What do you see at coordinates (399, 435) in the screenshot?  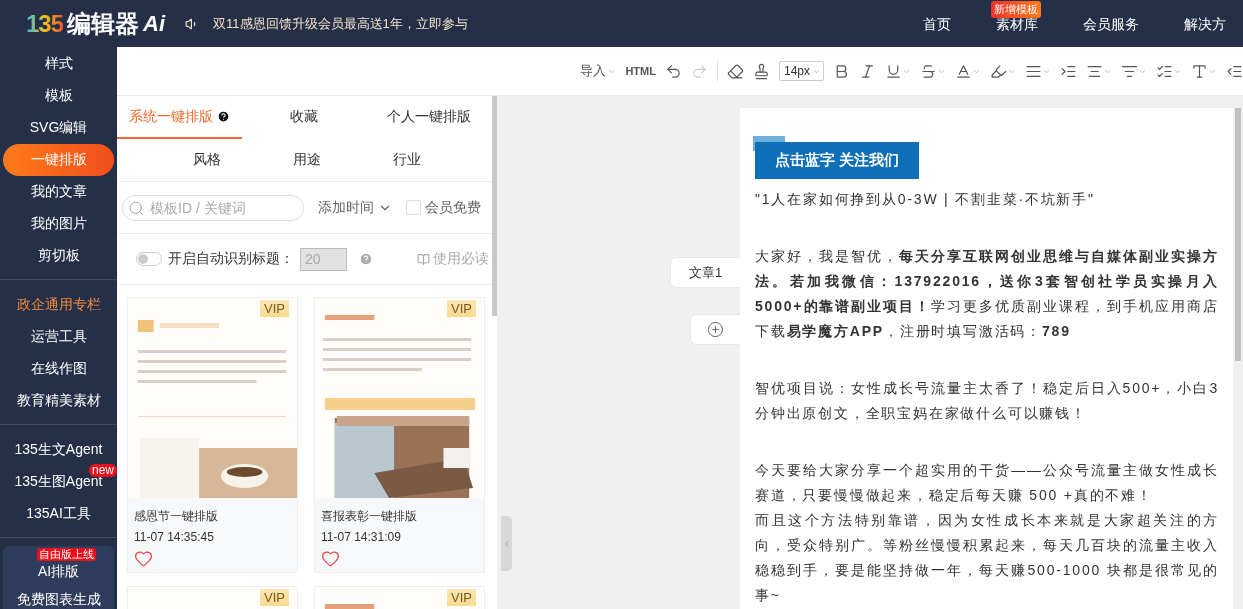 I see `template-card: VIP 喜报表彰一键排版 11-07 14:31:09` at bounding box center [399, 435].